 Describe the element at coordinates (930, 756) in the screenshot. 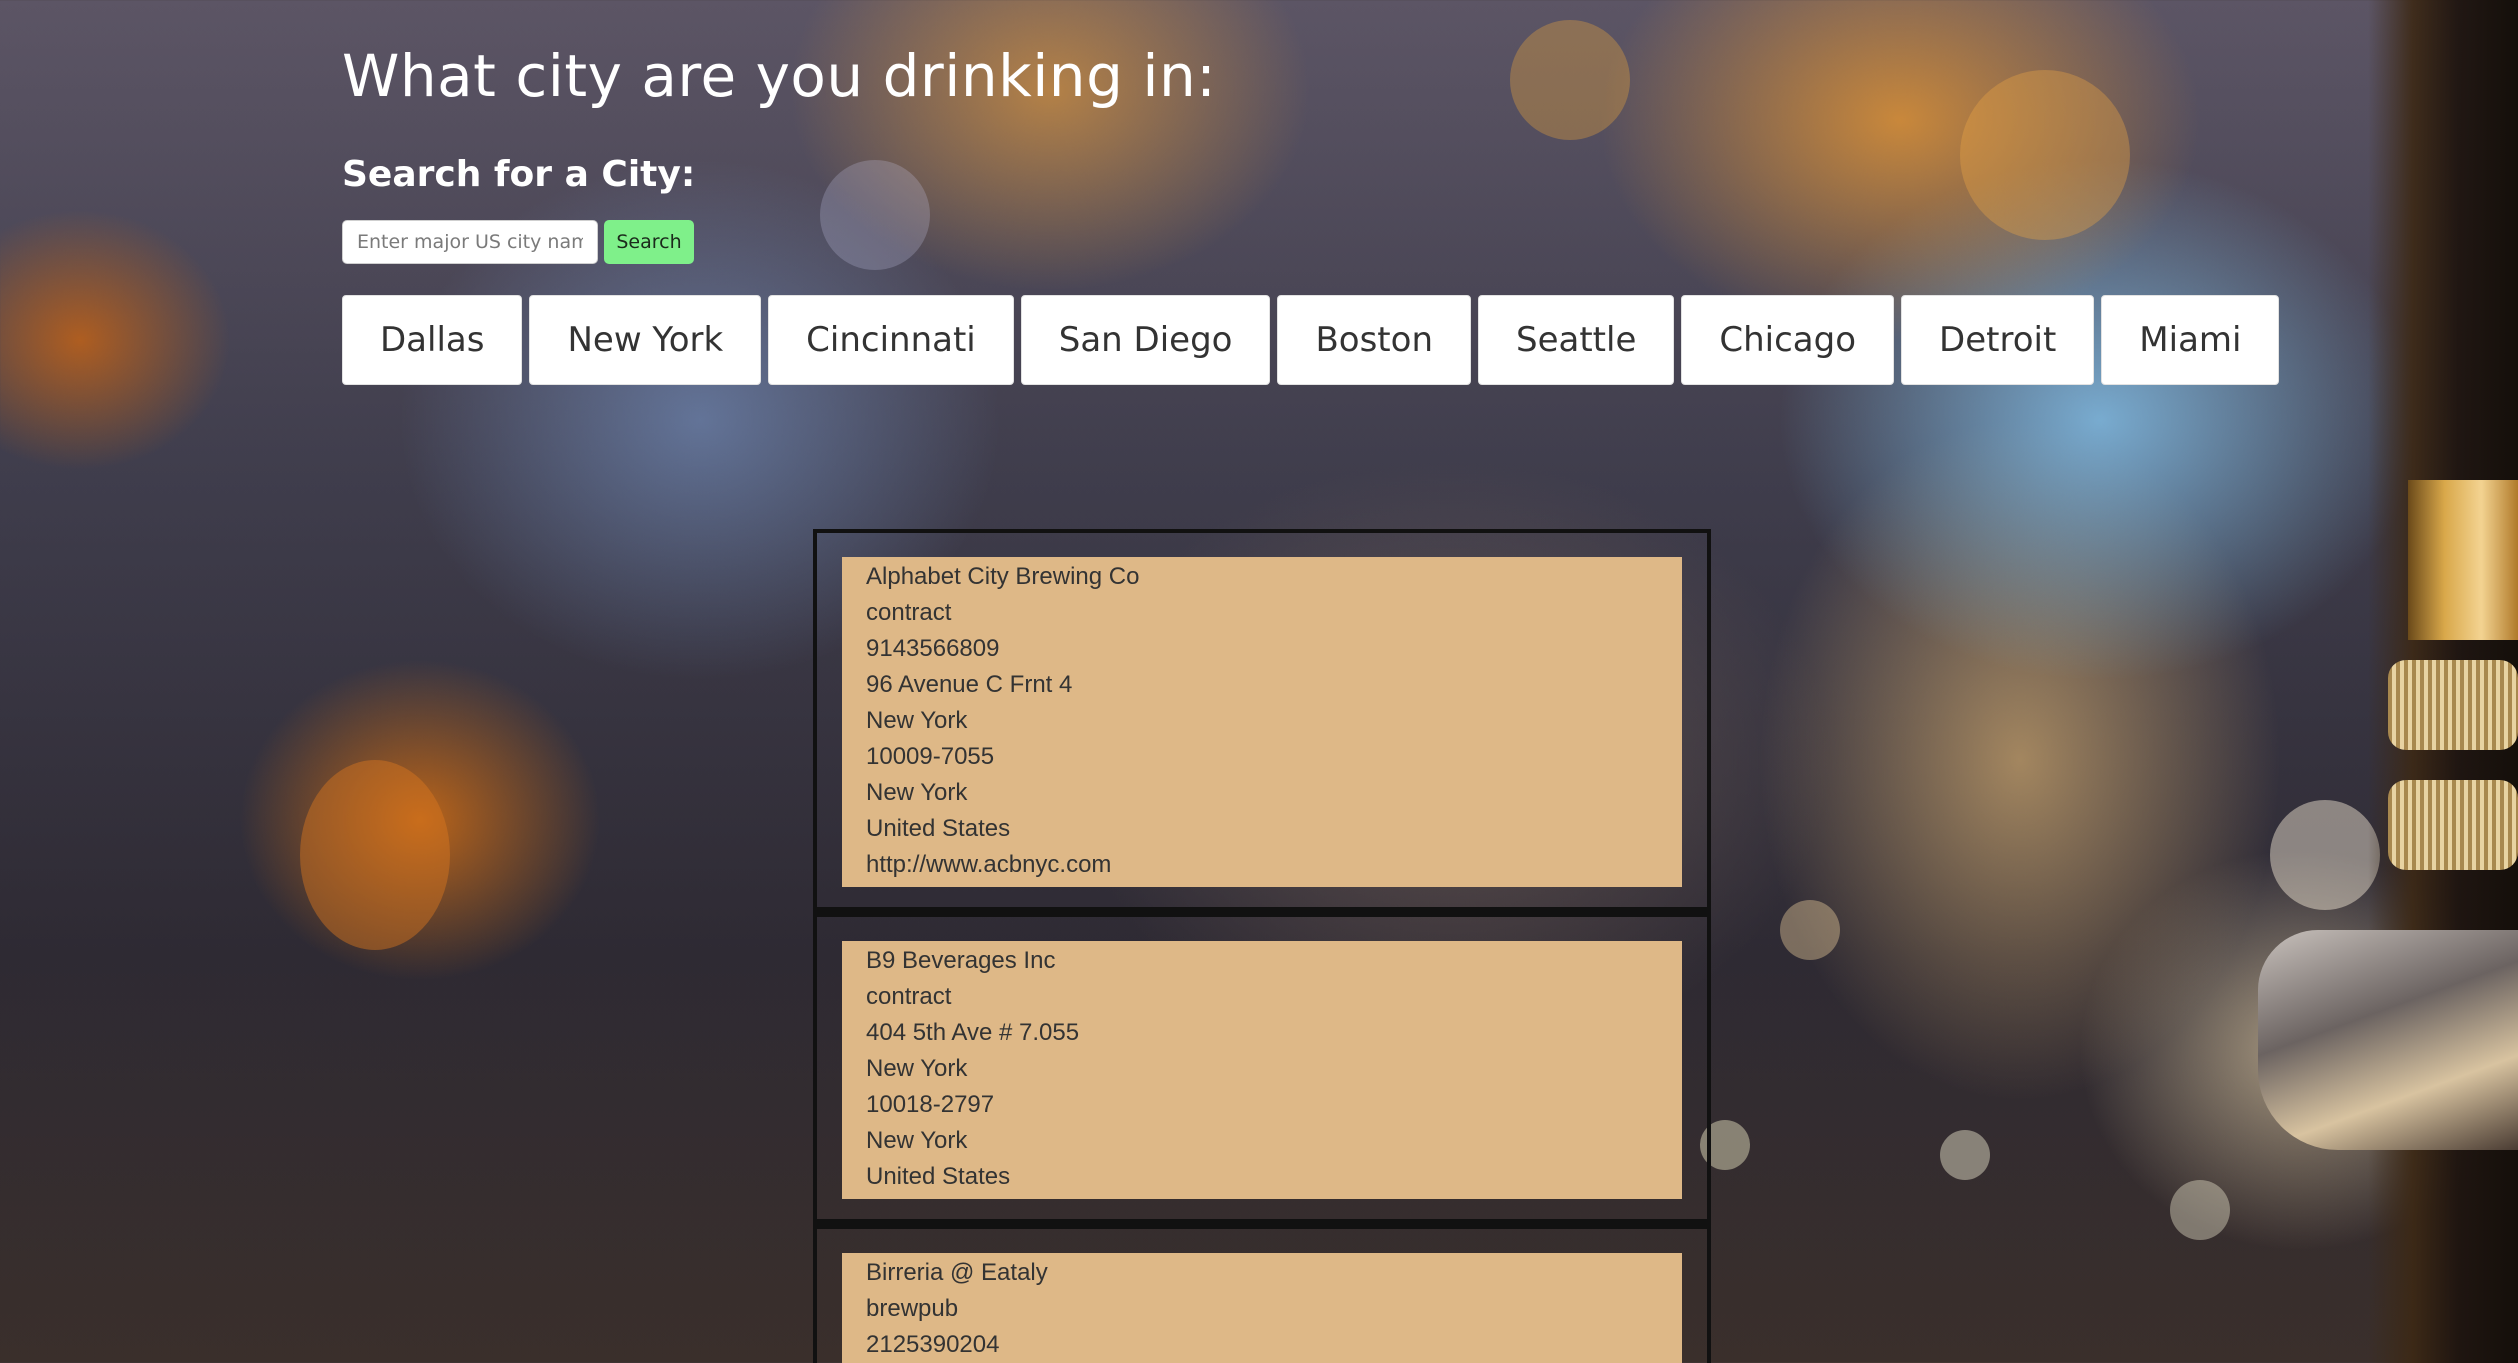

I see `brewery-postal-code: 10009-7055` at that location.